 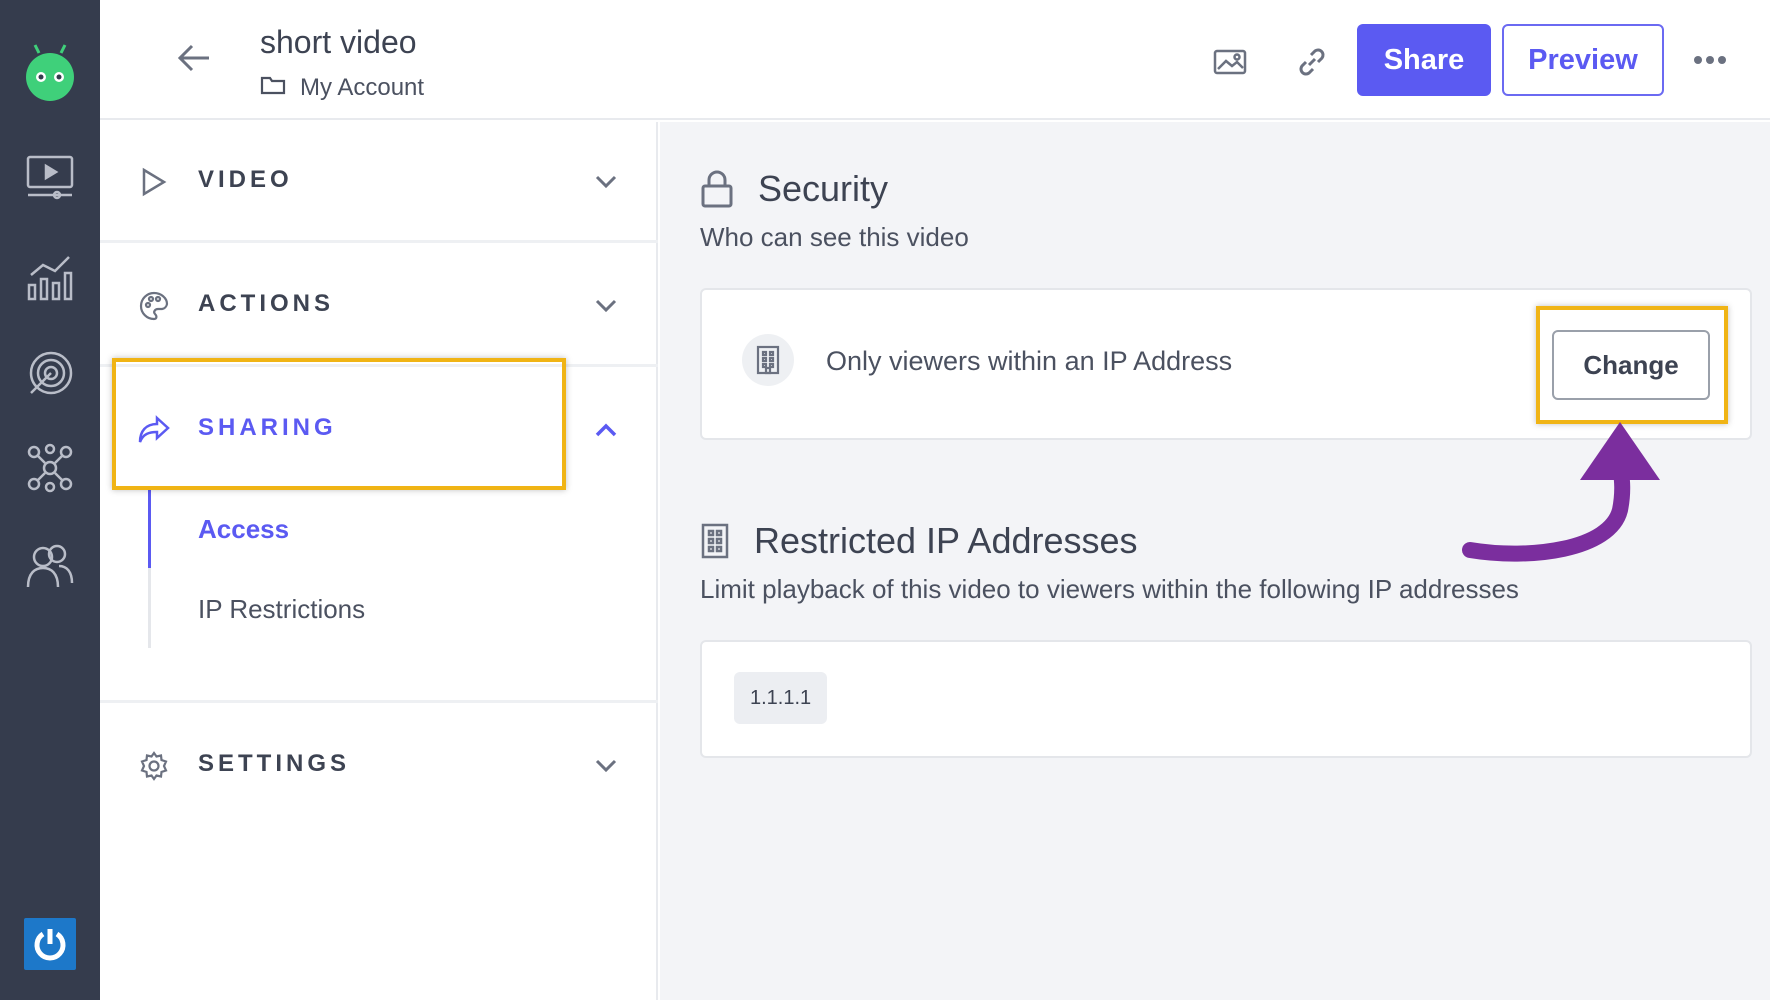 I want to click on folder-breadcrumb: My Account, so click(x=342, y=88).